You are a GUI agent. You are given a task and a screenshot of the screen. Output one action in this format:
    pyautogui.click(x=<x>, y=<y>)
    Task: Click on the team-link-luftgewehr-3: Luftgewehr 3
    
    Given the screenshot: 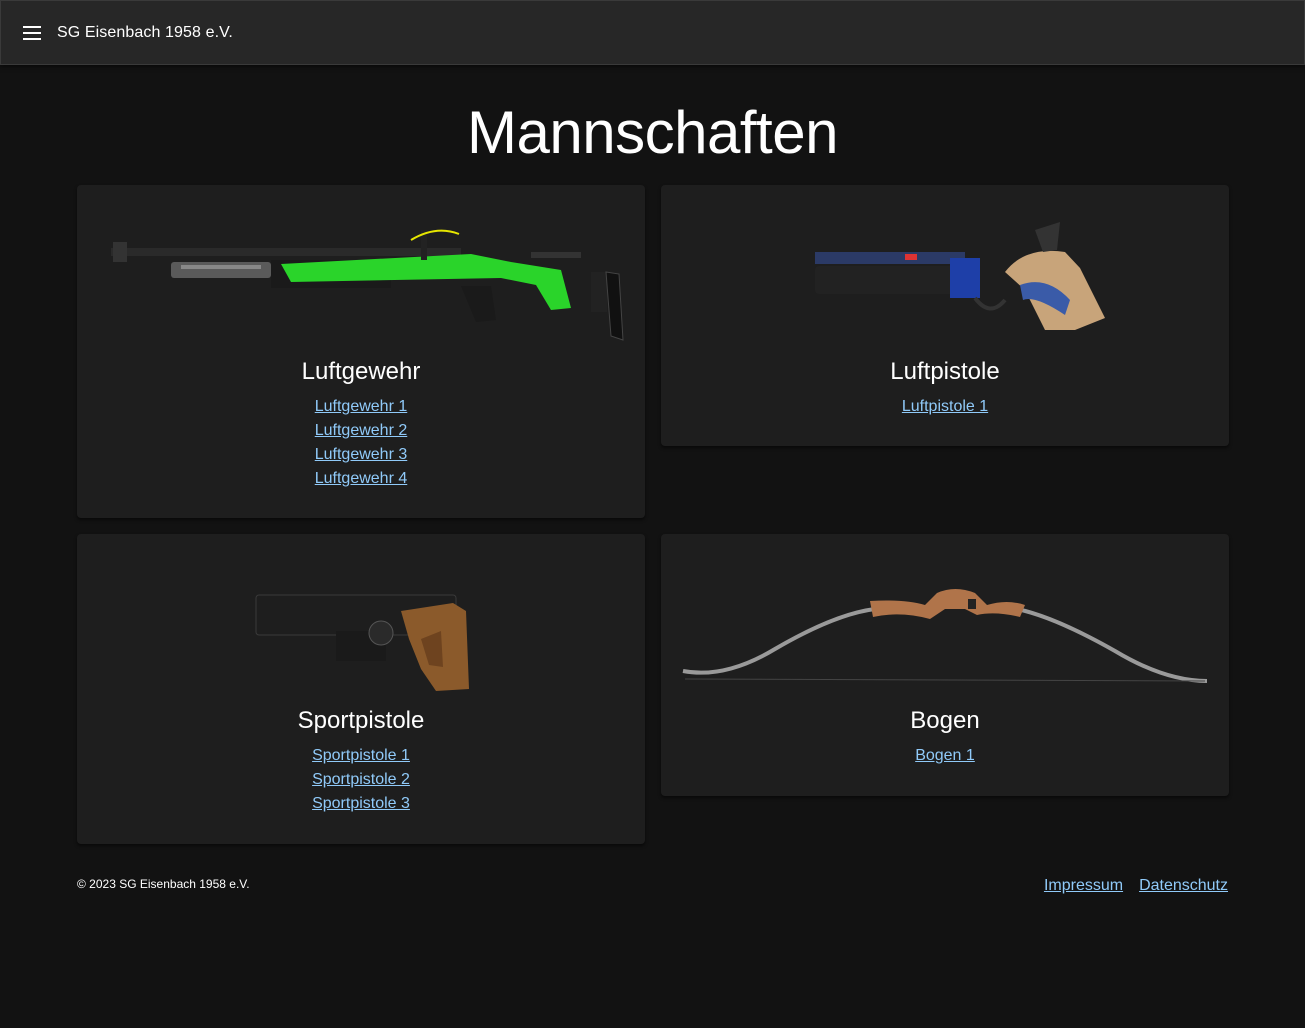 What is the action you would take?
    pyautogui.click(x=361, y=454)
    